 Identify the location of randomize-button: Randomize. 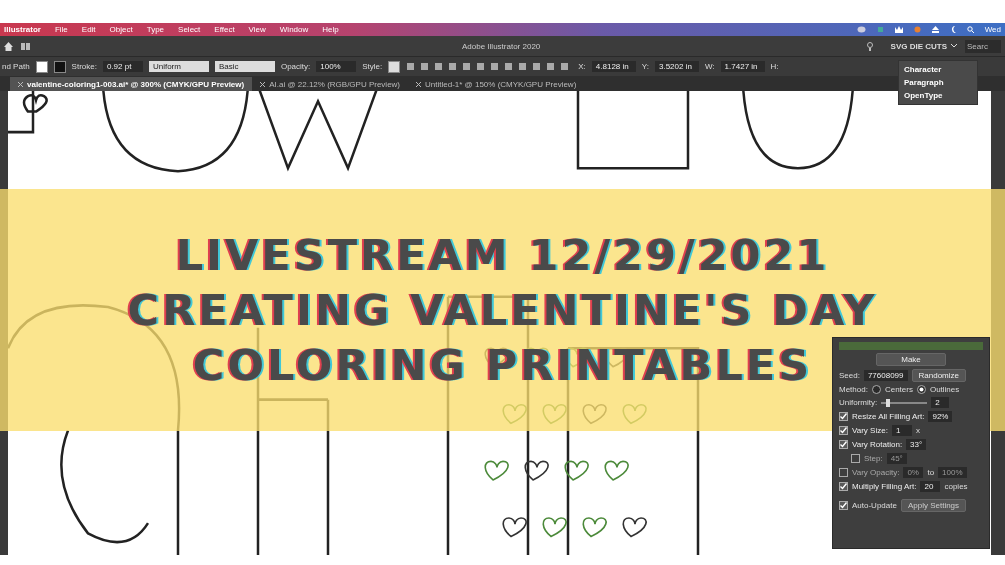
(938, 375).